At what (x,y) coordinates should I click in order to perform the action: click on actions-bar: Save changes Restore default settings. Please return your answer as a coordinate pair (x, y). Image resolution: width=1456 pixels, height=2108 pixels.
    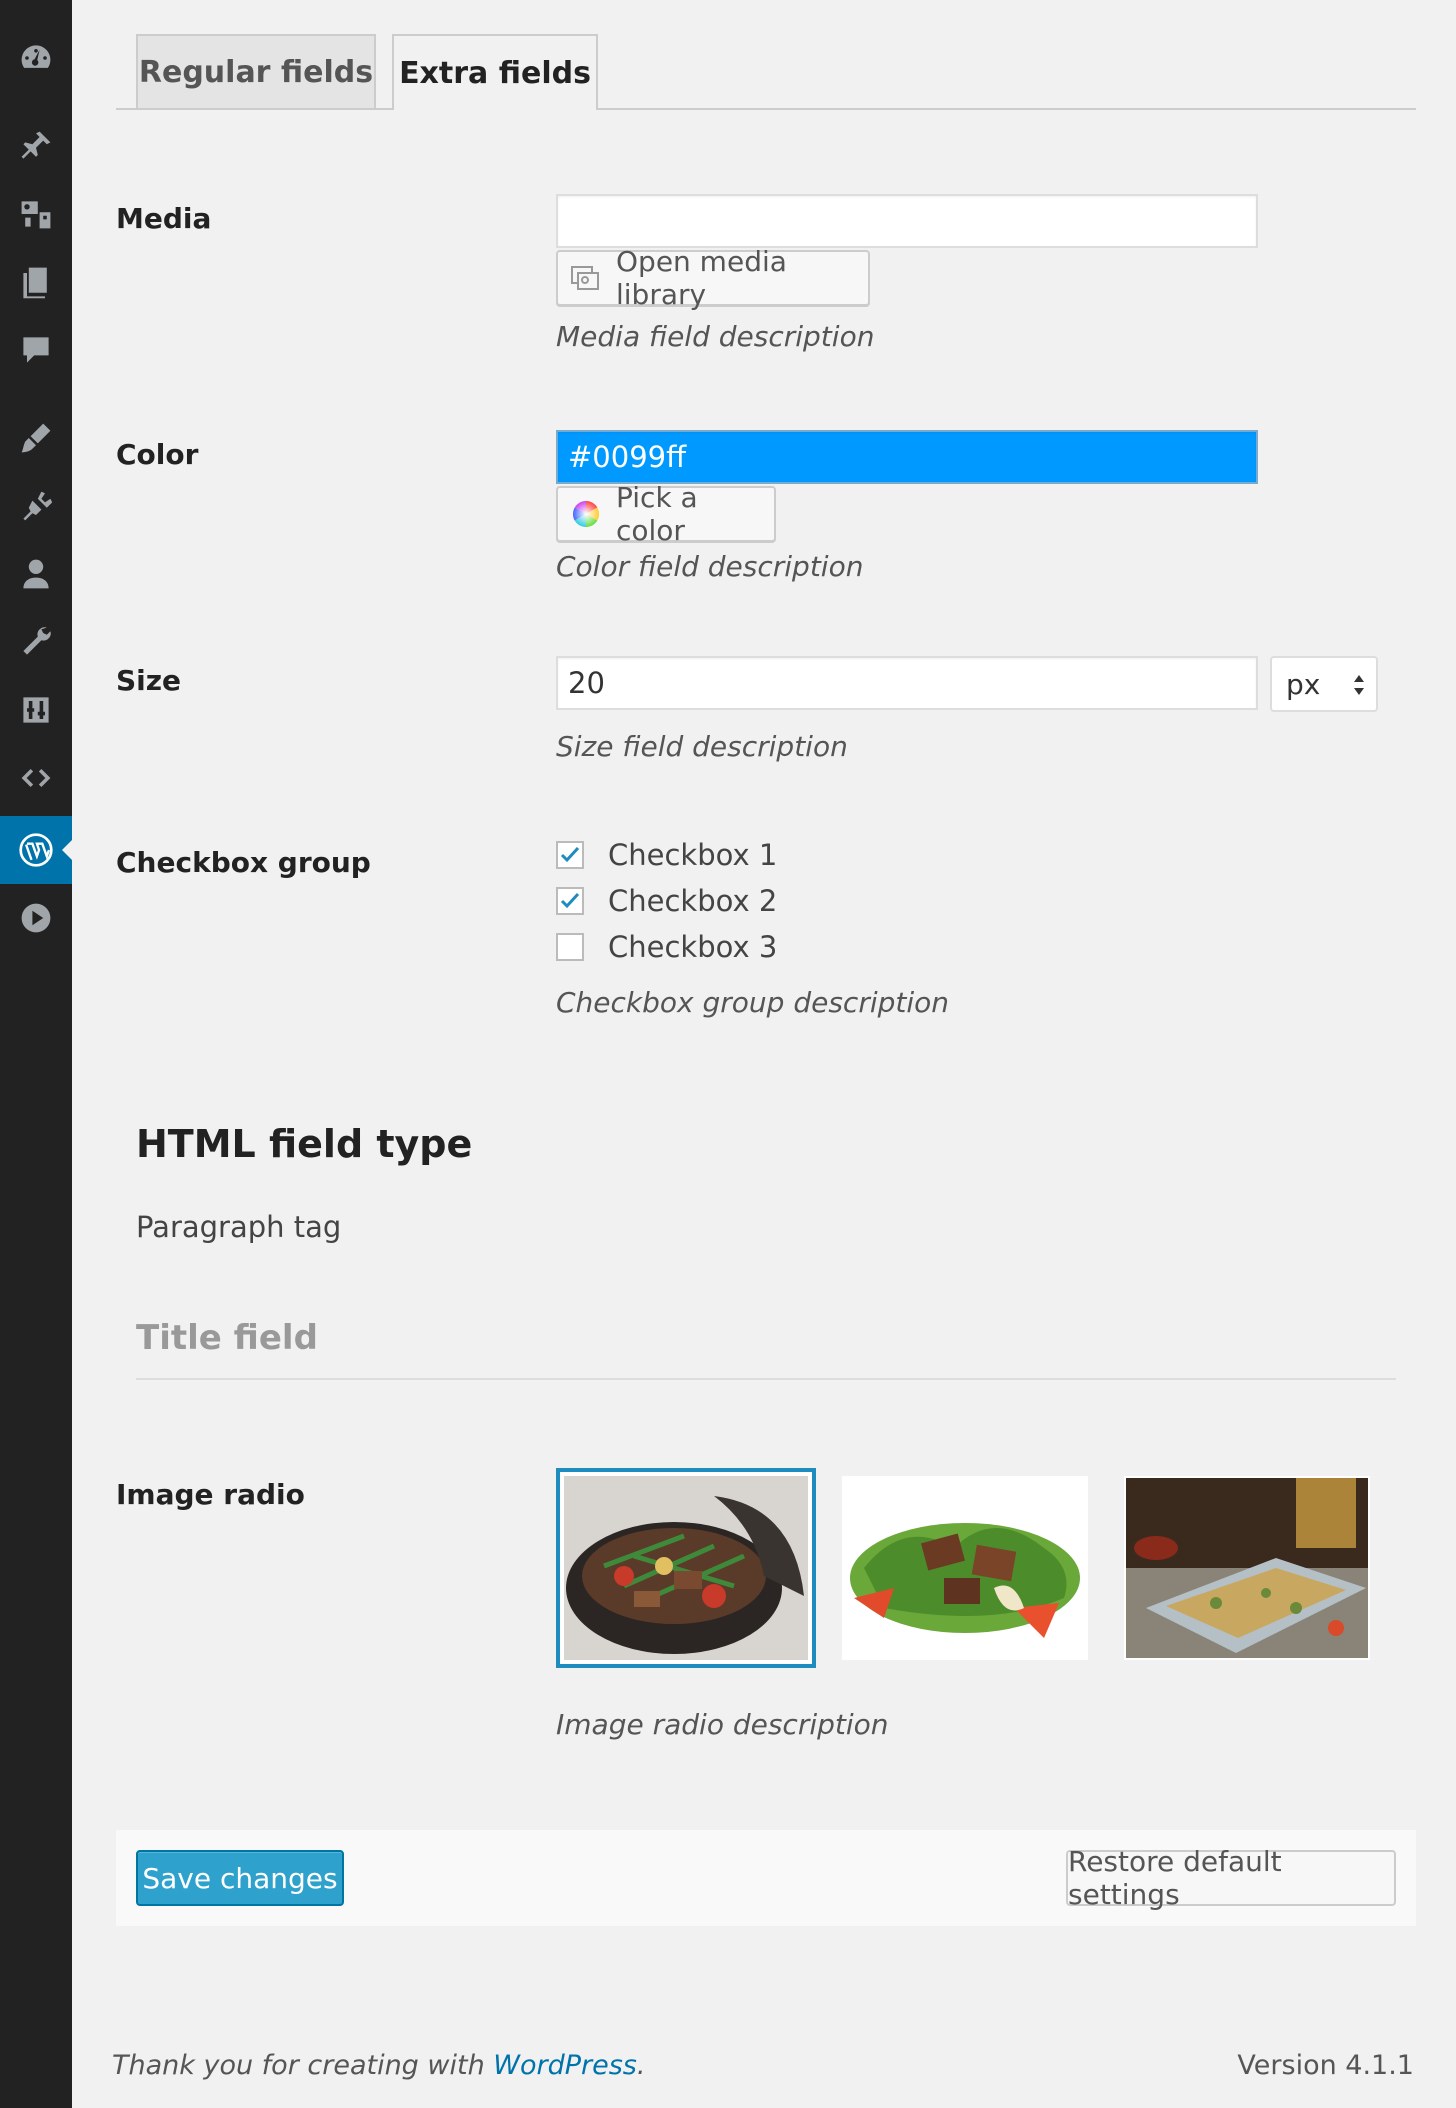
    Looking at the image, I should click on (766, 1878).